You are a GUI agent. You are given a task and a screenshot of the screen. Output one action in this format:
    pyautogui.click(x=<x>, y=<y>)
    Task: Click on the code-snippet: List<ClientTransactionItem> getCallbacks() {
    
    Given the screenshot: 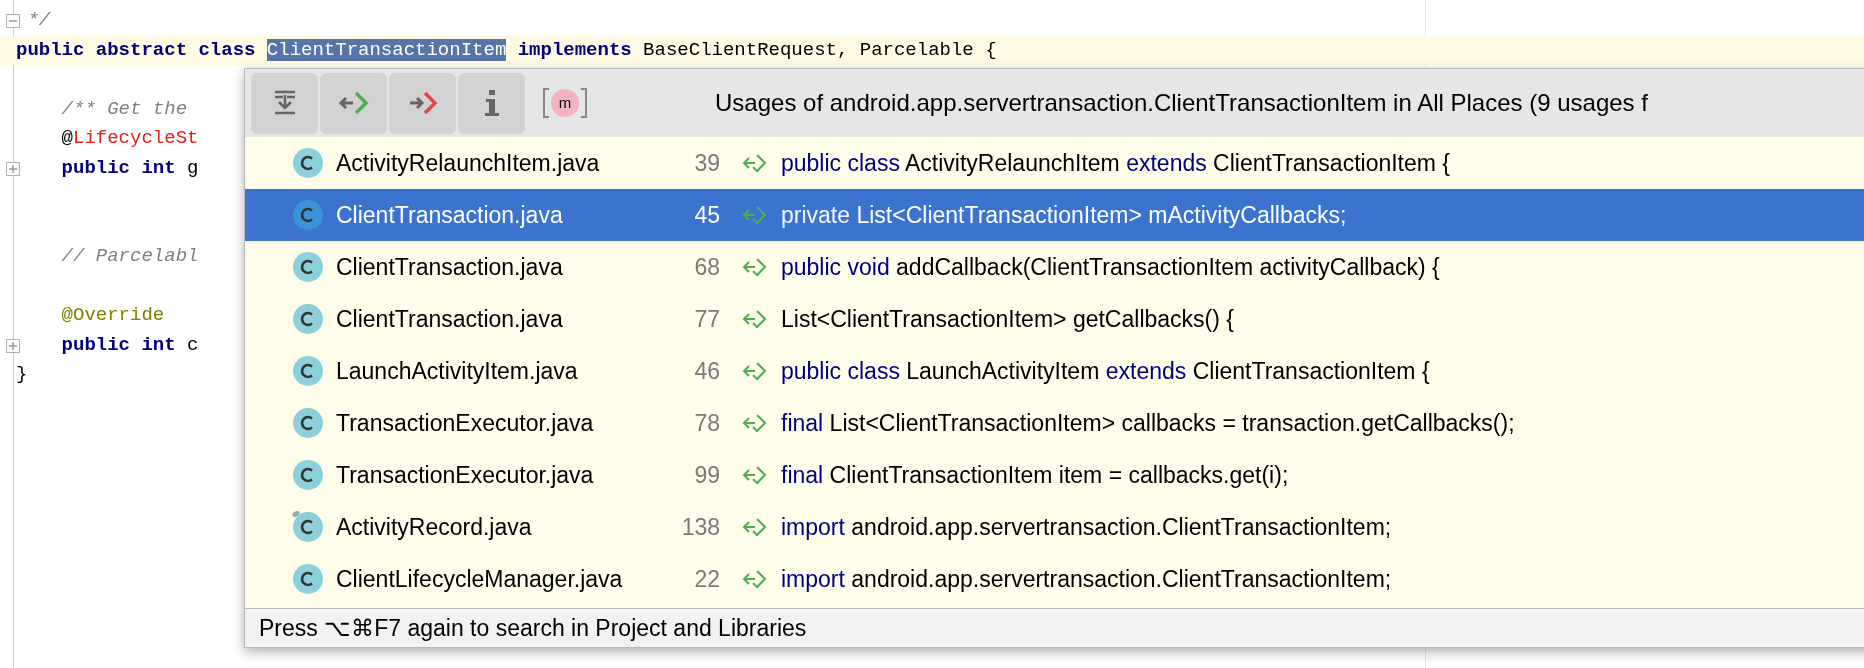 What is the action you would take?
    pyautogui.click(x=1007, y=319)
    